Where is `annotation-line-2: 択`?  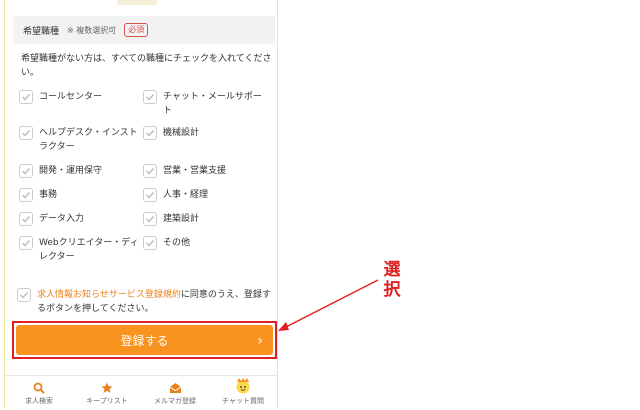
annotation-line-2: 択 is located at coordinates (392, 290).